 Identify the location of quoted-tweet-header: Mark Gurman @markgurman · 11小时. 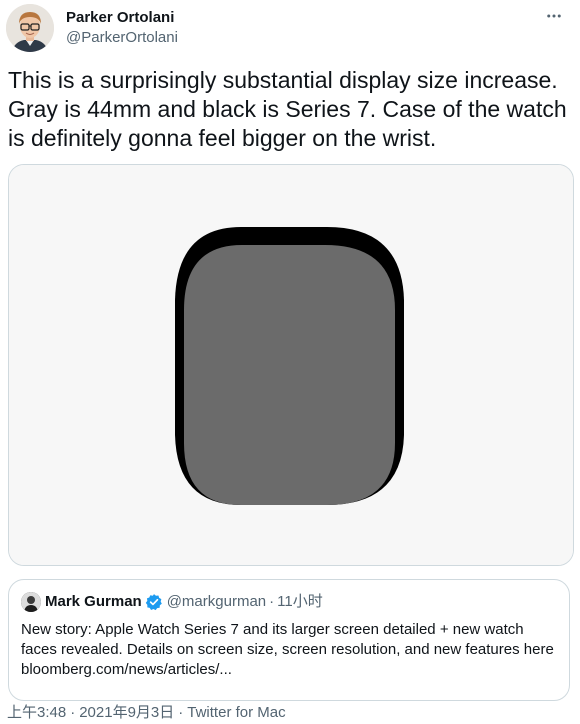
(287, 602).